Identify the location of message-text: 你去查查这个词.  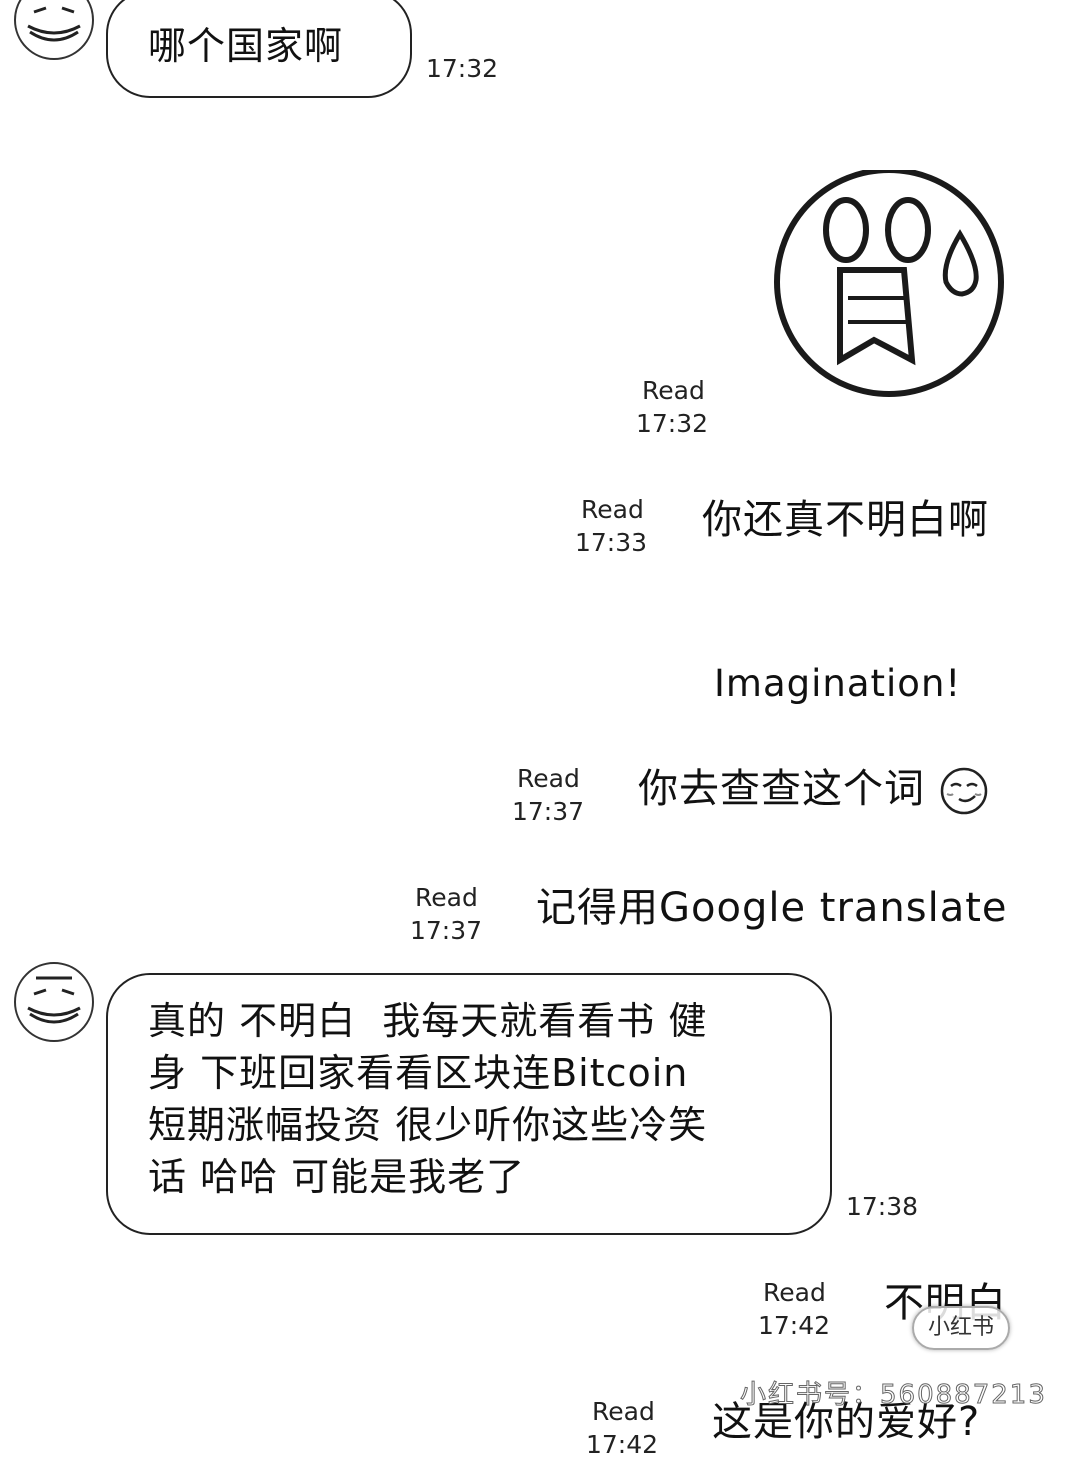
(781, 789).